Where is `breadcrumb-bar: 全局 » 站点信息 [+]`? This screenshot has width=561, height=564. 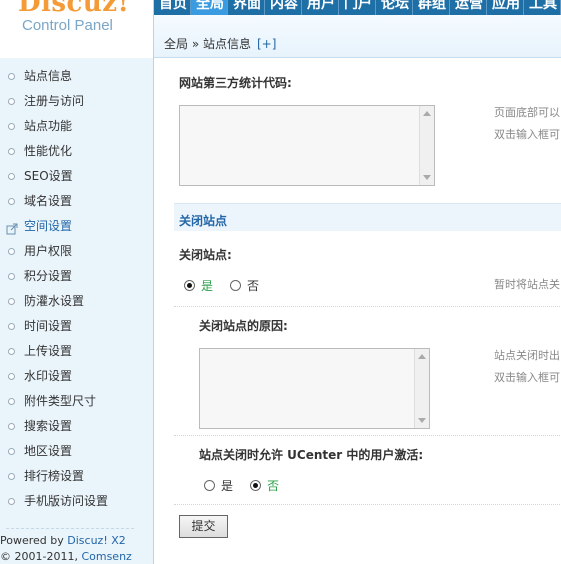 breadcrumb-bar: 全局 » 站点信息 [+] is located at coordinates (357, 36).